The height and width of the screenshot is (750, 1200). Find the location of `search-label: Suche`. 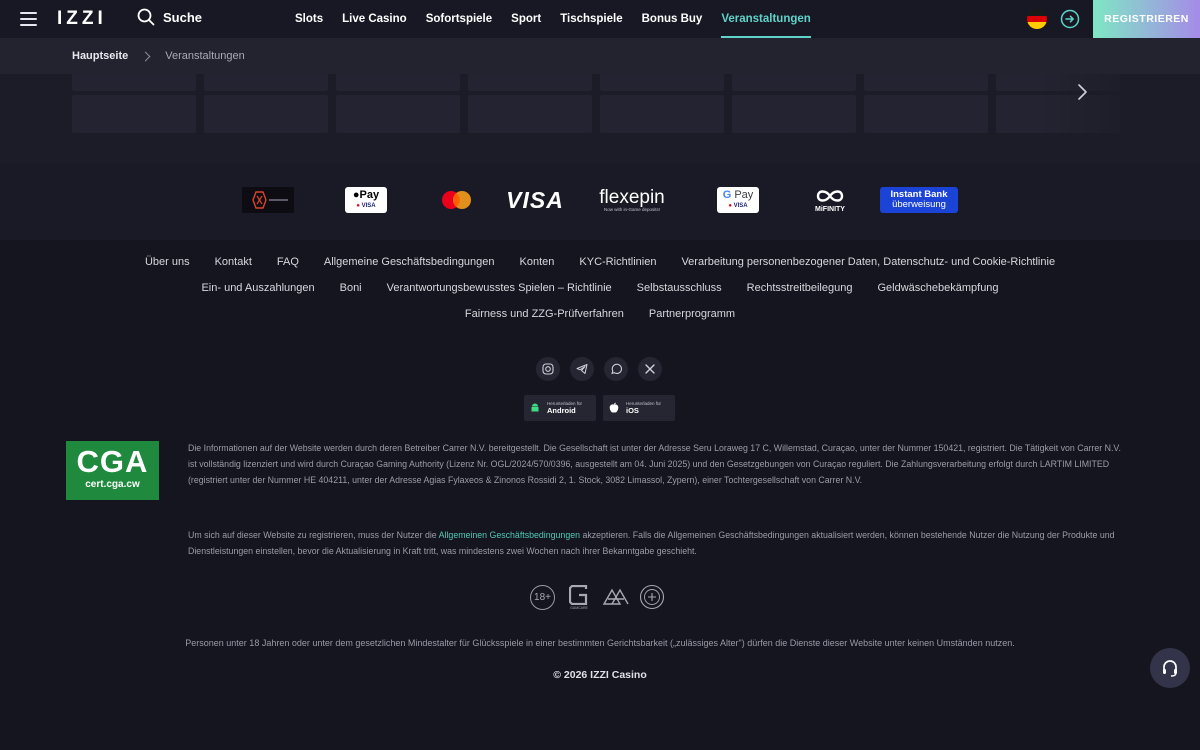

search-label: Suche is located at coordinates (183, 17).